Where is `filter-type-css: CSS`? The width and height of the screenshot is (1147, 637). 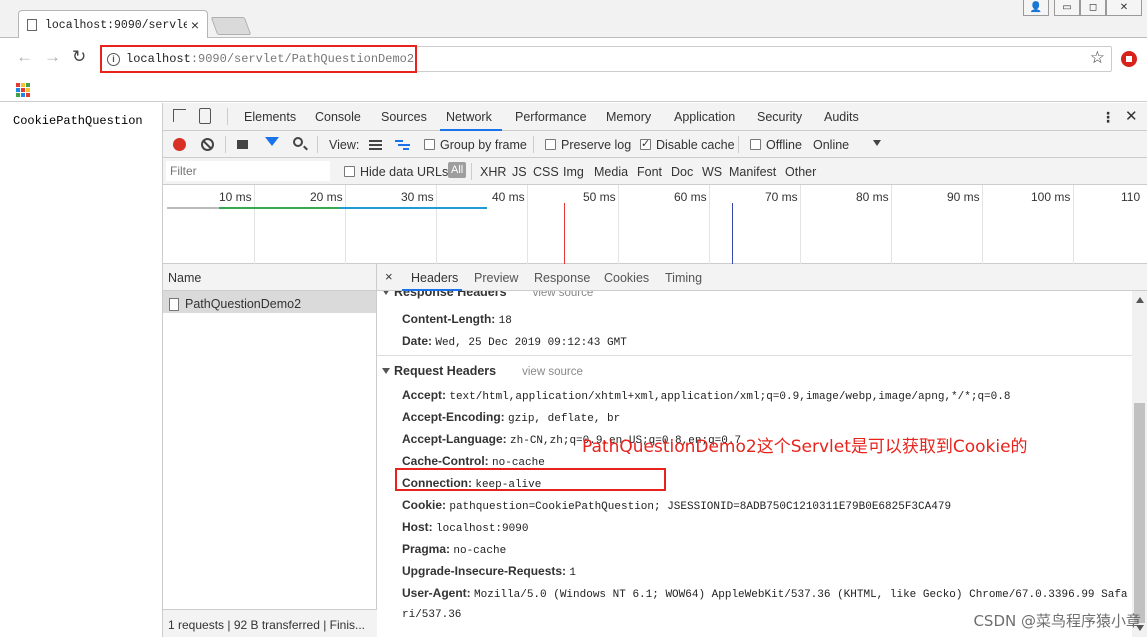 filter-type-css: CSS is located at coordinates (546, 172).